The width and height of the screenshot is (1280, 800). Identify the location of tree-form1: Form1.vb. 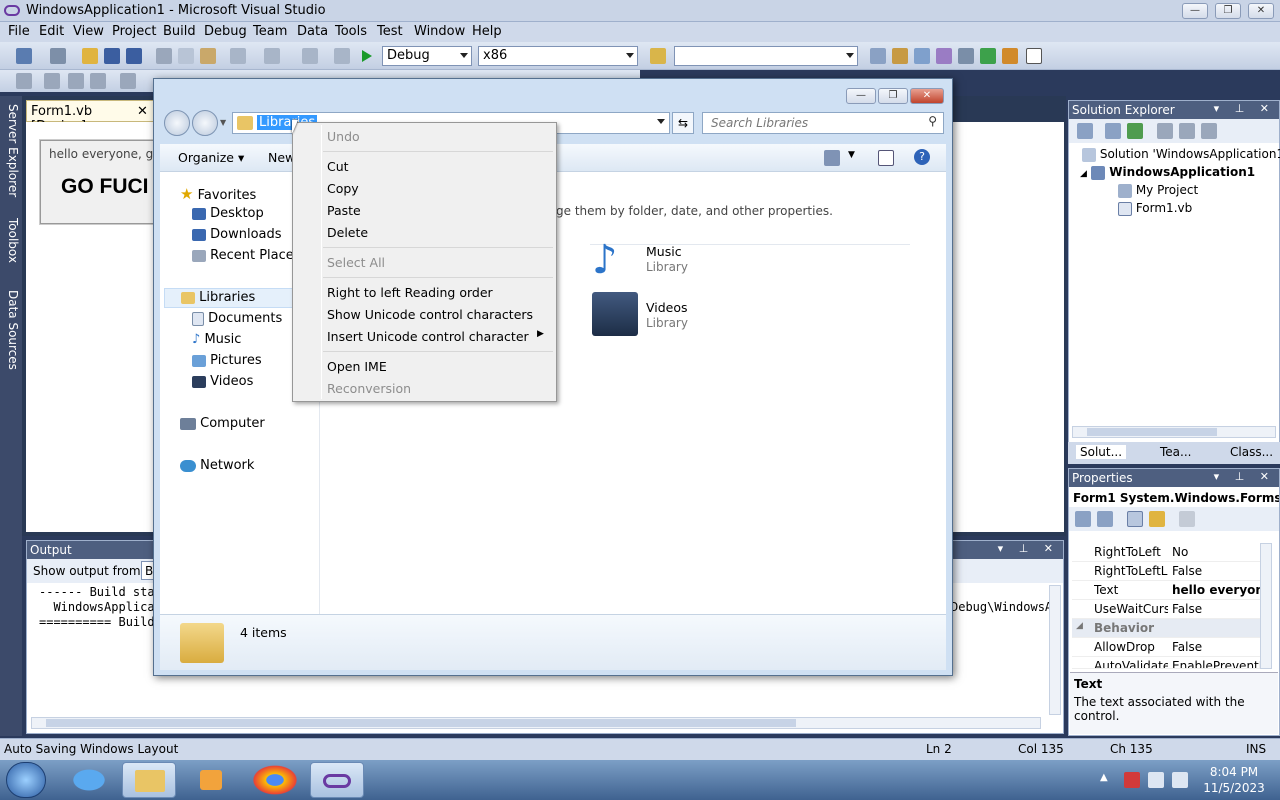
(1155, 208).